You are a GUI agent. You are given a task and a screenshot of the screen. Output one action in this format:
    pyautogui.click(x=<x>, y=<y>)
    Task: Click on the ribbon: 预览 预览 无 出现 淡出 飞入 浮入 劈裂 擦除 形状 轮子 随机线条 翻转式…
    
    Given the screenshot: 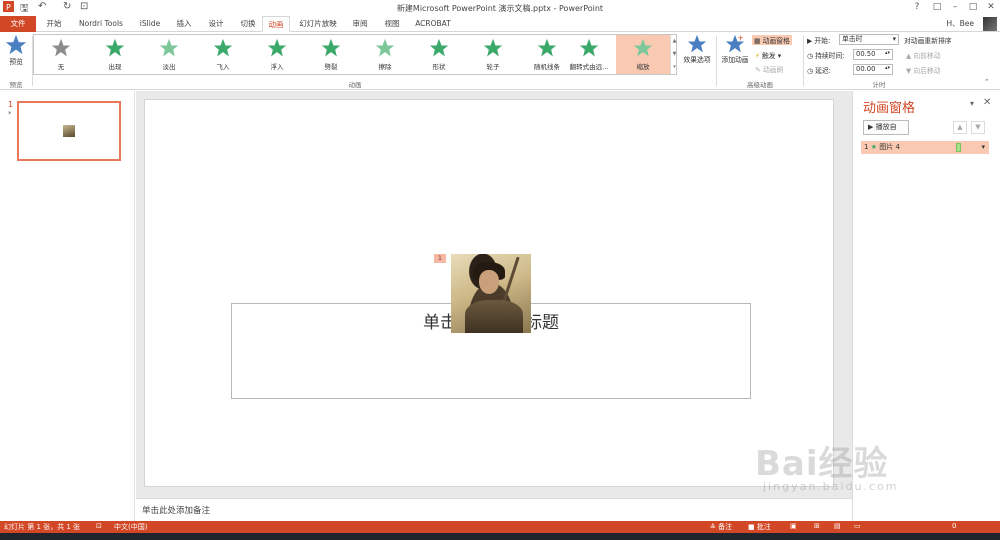 What is the action you would take?
    pyautogui.click(x=500, y=61)
    